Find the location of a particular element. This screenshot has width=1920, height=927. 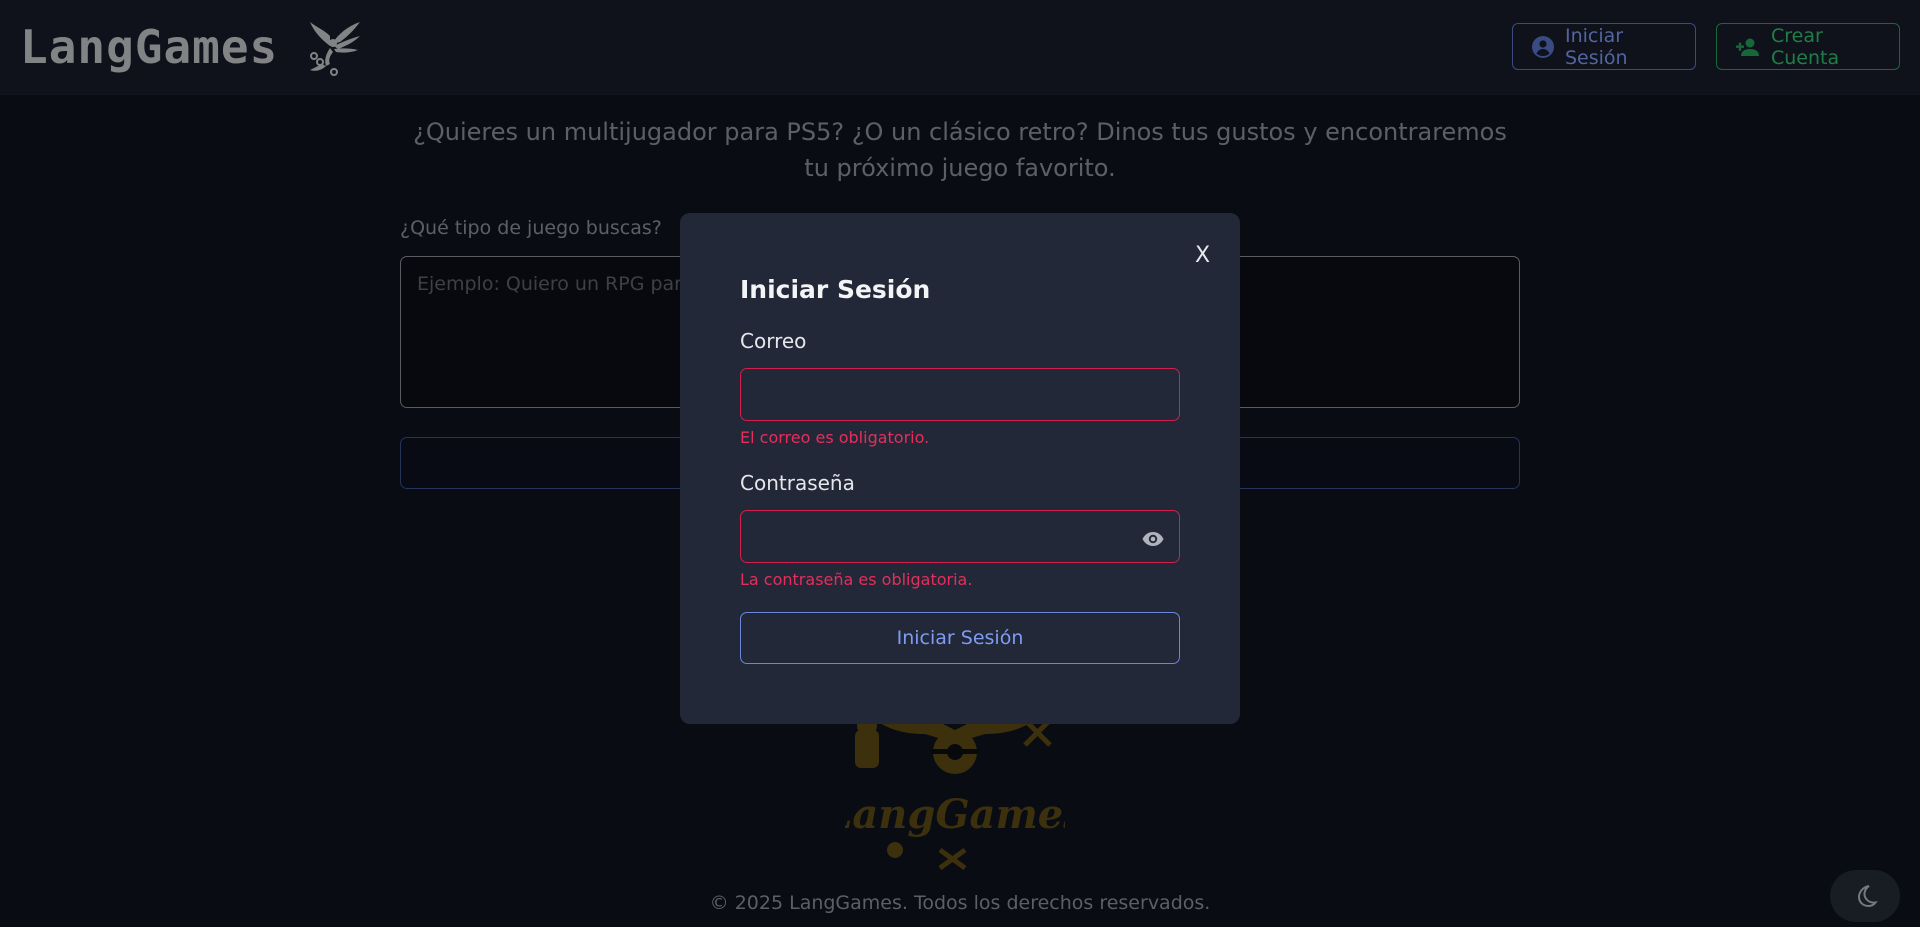

email-field is located at coordinates (960, 394).